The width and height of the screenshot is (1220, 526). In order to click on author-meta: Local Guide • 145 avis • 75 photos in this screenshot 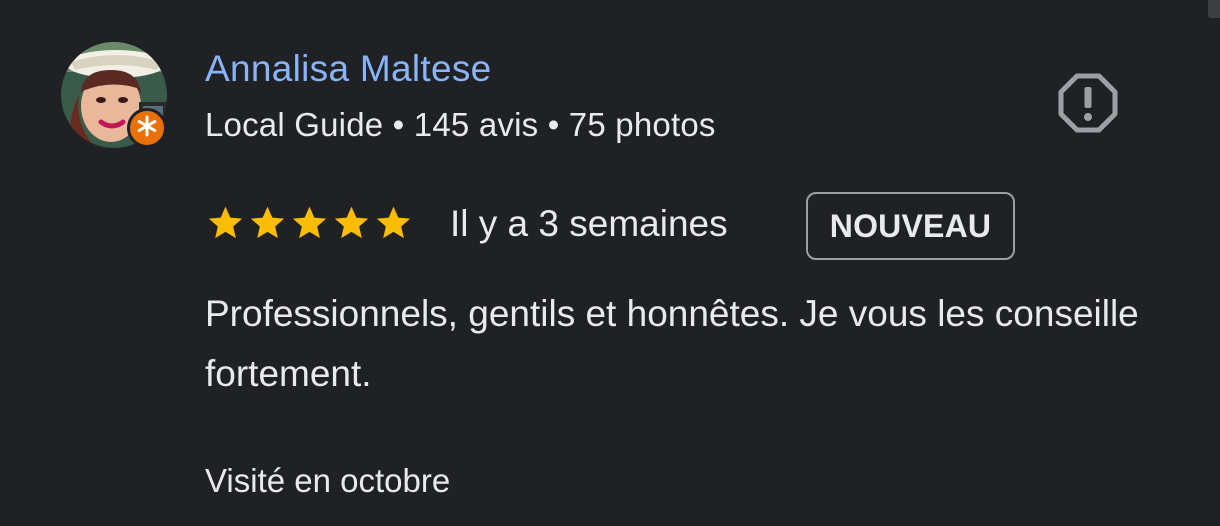, I will do `click(460, 125)`.